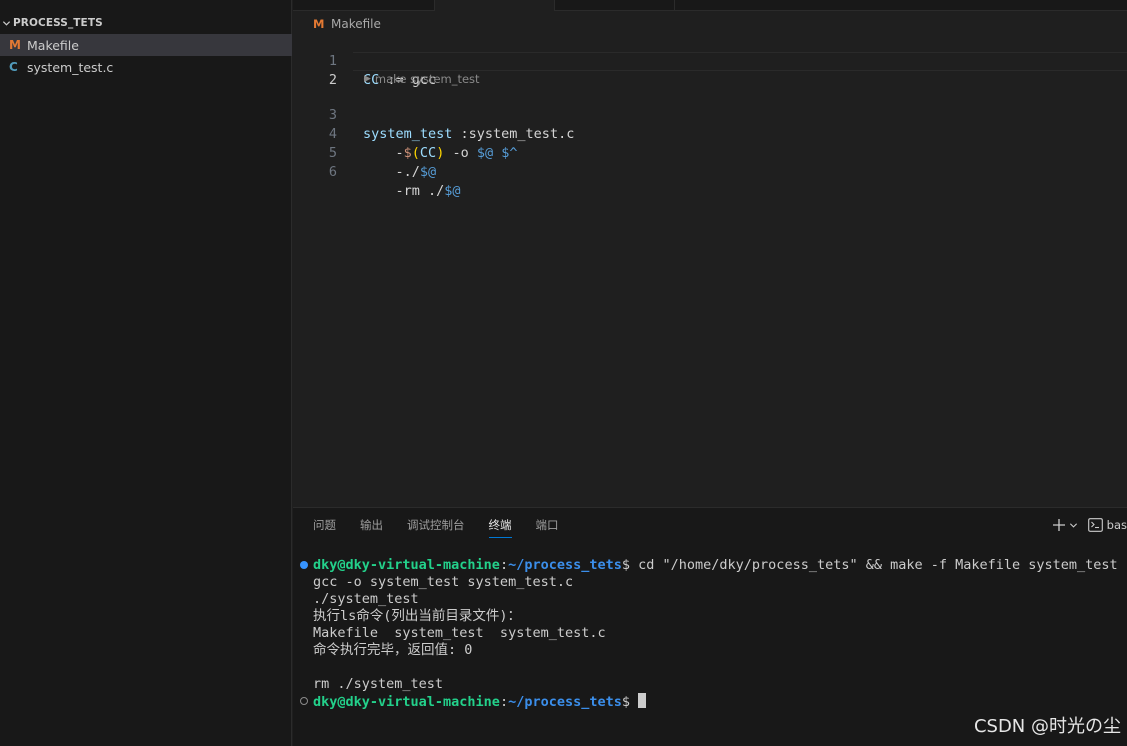  Describe the element at coordinates (13, 67) in the screenshot. I see `c-file-icon: C` at that location.